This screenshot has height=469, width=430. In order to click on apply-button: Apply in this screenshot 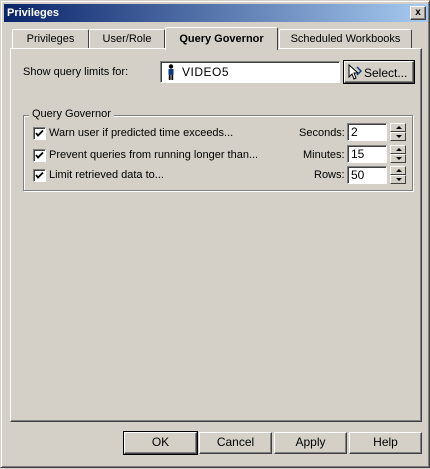, I will do `click(310, 443)`.